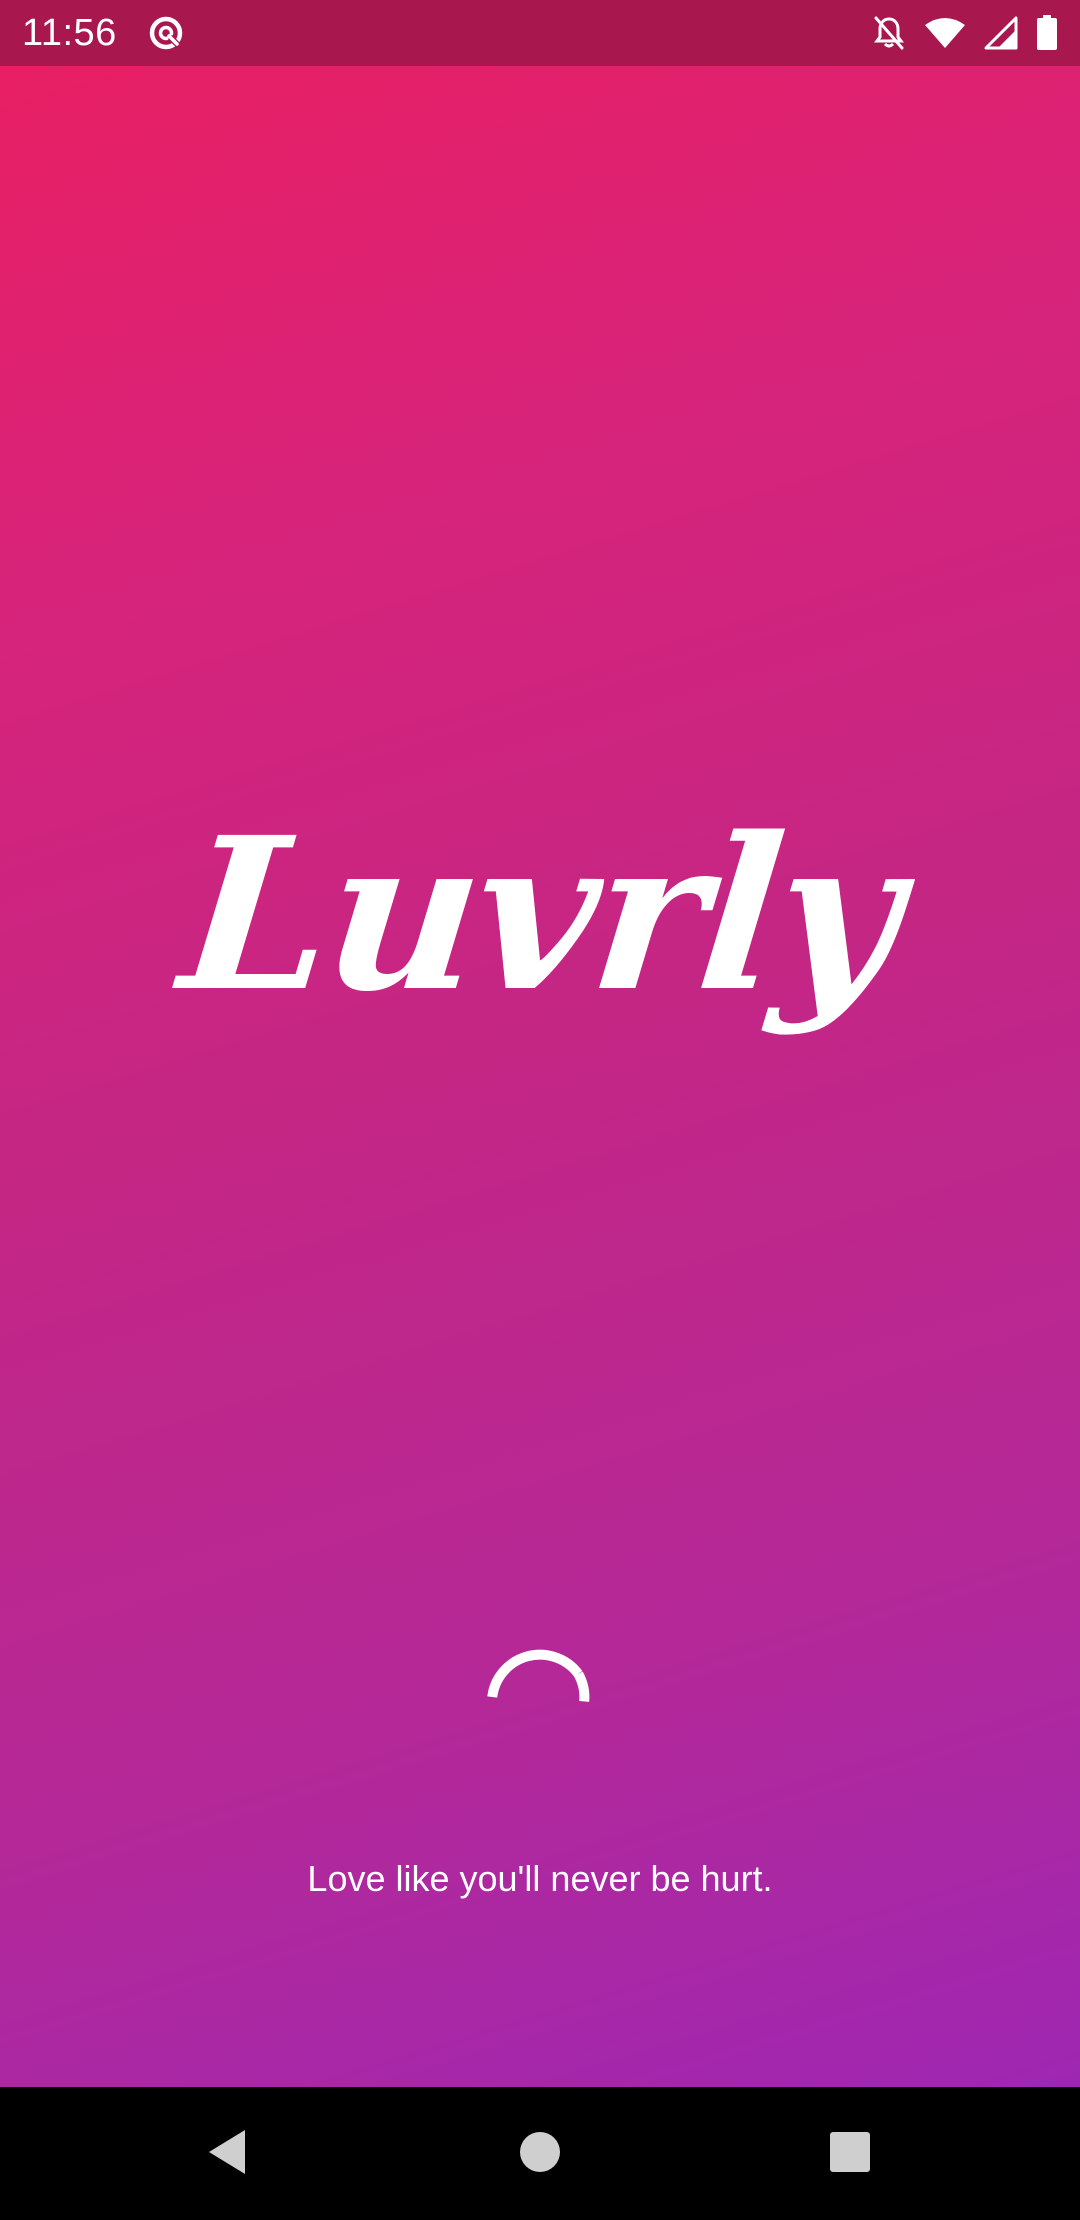  I want to click on home-icon, so click(540, 2154).